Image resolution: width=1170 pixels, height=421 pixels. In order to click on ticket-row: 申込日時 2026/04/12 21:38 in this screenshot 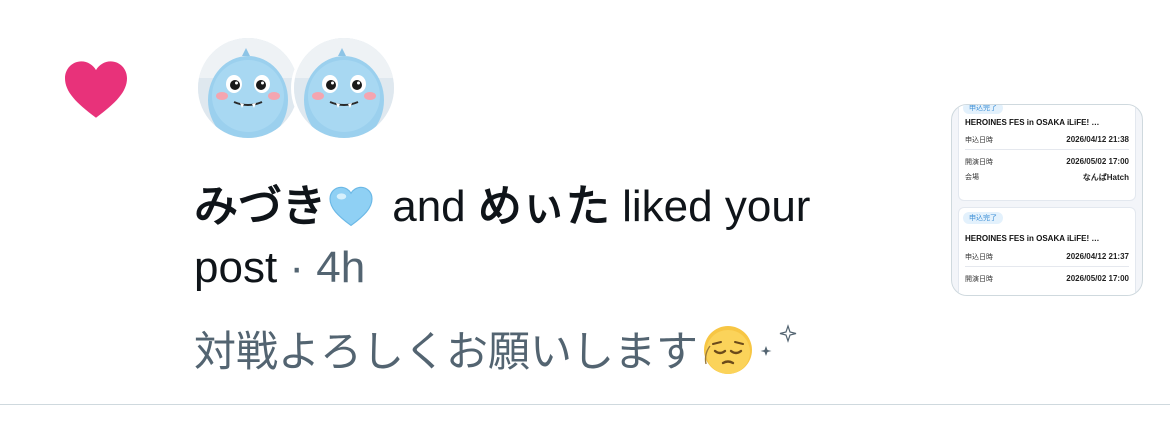, I will do `click(1047, 139)`.